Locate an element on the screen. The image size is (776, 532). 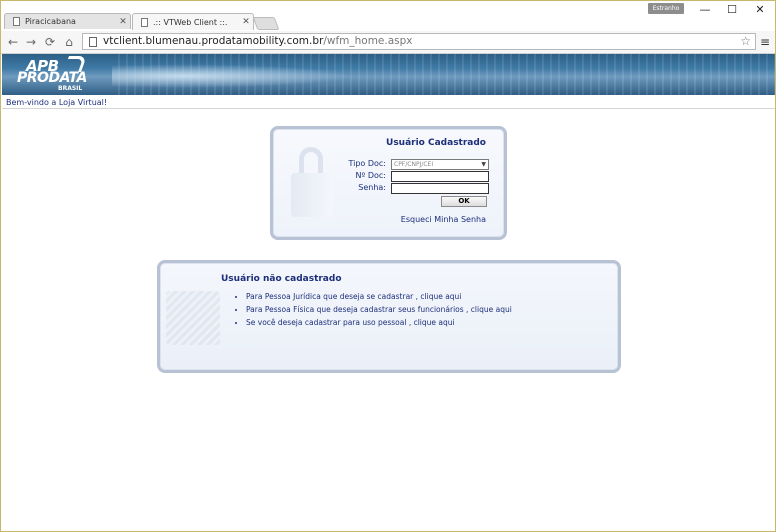
reload-icon: ⟳ is located at coordinates (50, 42).